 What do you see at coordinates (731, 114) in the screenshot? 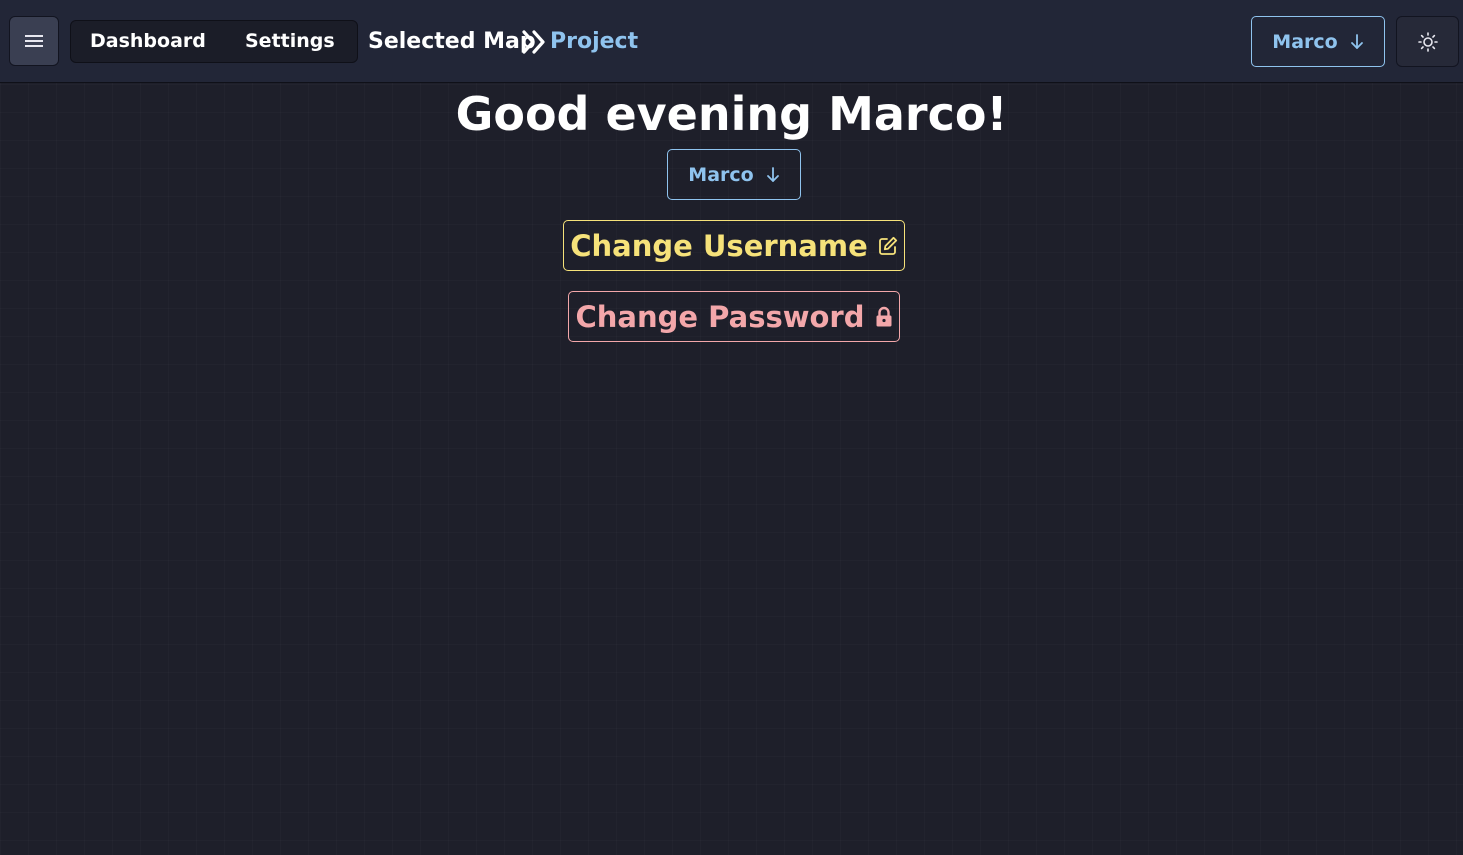
I see `greeting-heading: Good evening Marco!` at bounding box center [731, 114].